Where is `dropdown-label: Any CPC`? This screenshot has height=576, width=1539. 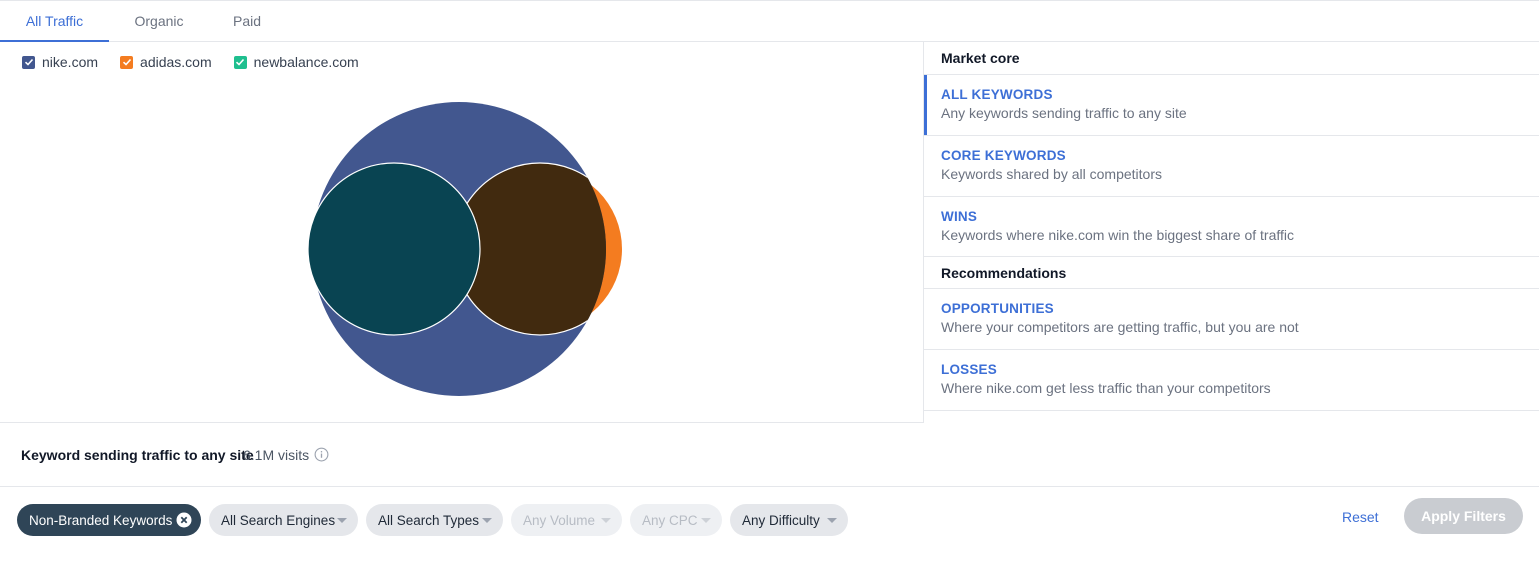
dropdown-label: Any CPC is located at coordinates (670, 520).